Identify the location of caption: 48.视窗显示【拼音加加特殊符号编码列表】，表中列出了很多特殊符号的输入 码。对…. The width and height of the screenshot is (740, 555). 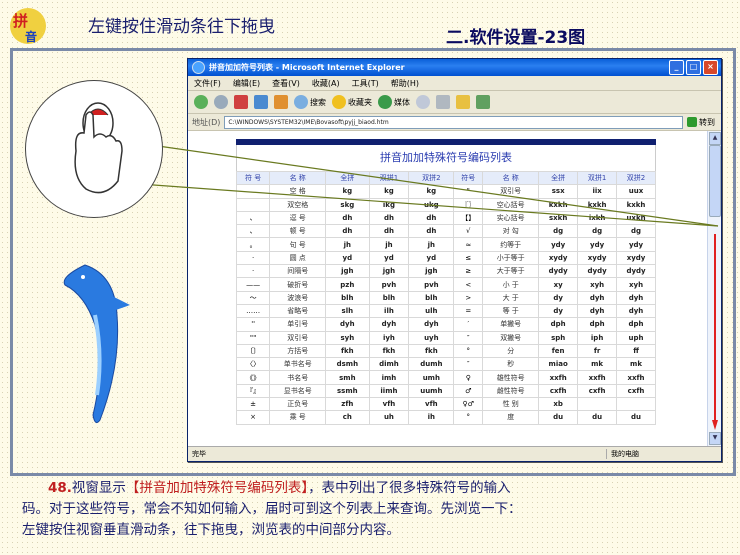
(372, 509).